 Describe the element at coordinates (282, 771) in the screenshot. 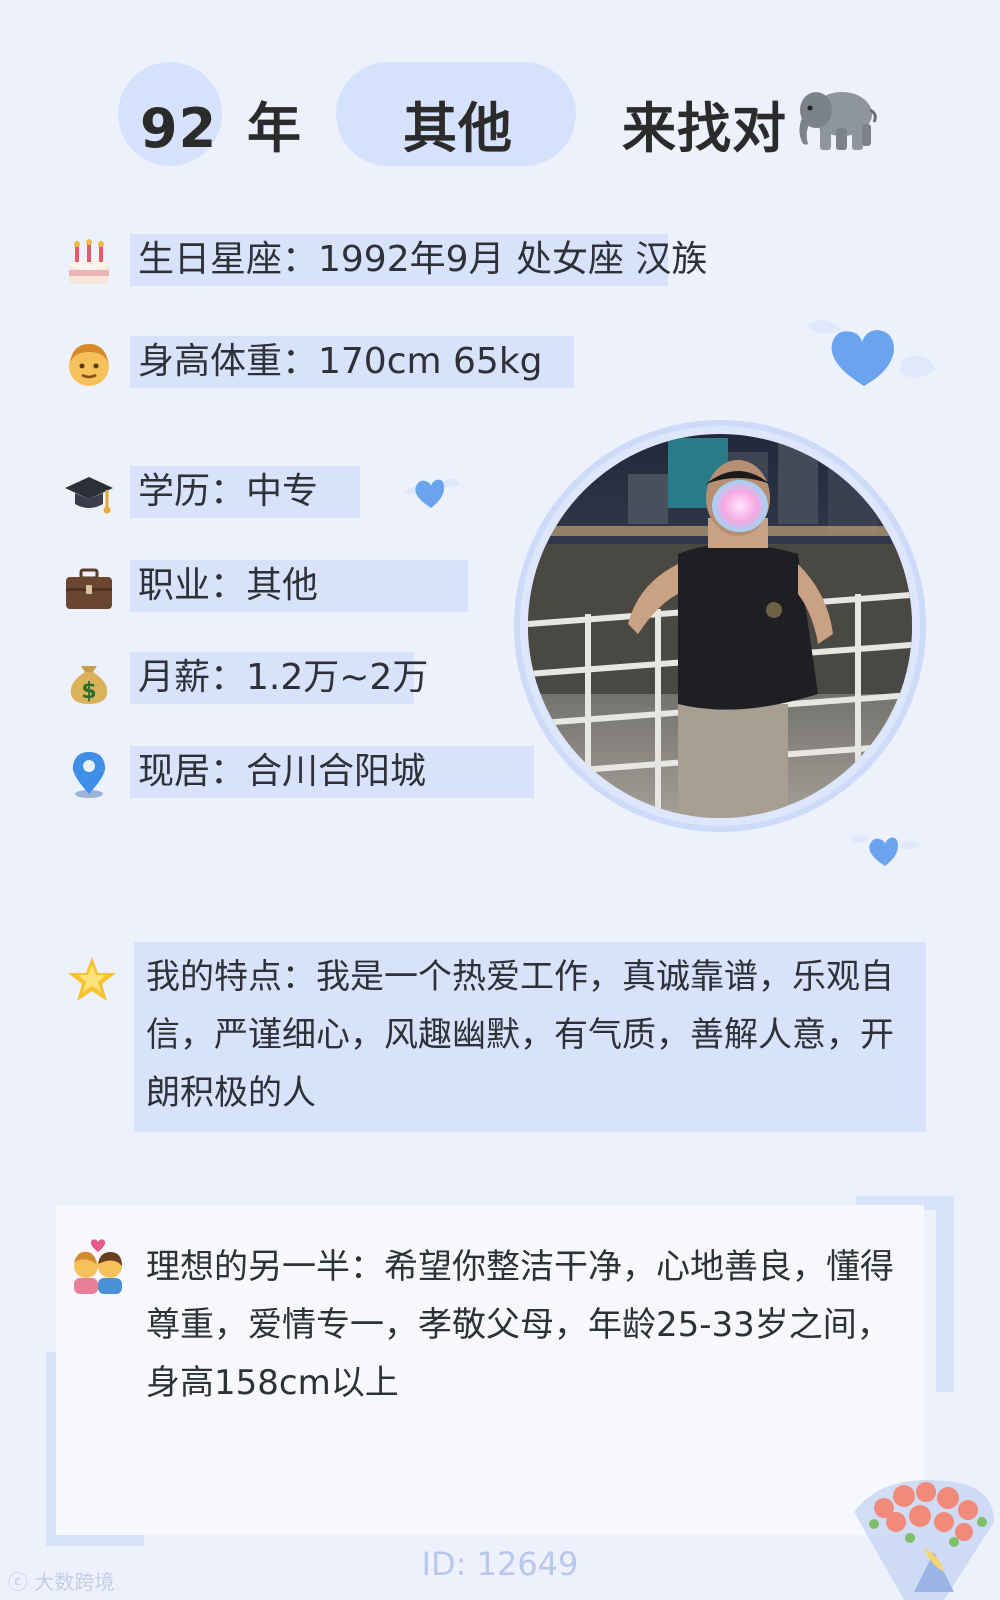

I see `residence-text: 现居：合川合阳城` at that location.